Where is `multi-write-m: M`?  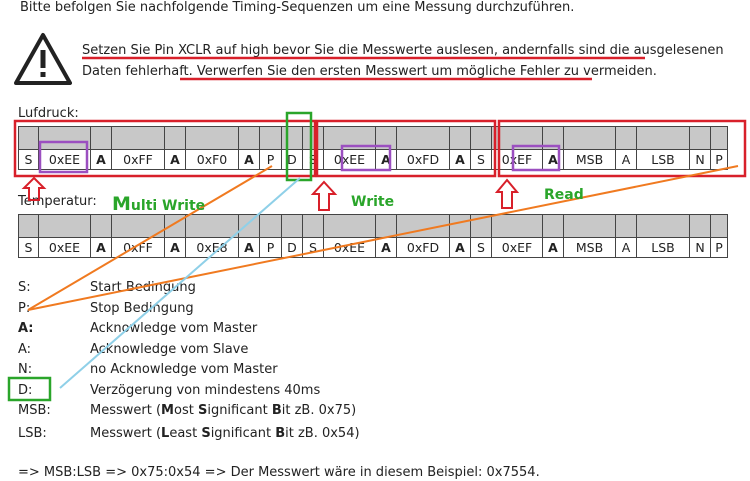 multi-write-m: M is located at coordinates (121, 204).